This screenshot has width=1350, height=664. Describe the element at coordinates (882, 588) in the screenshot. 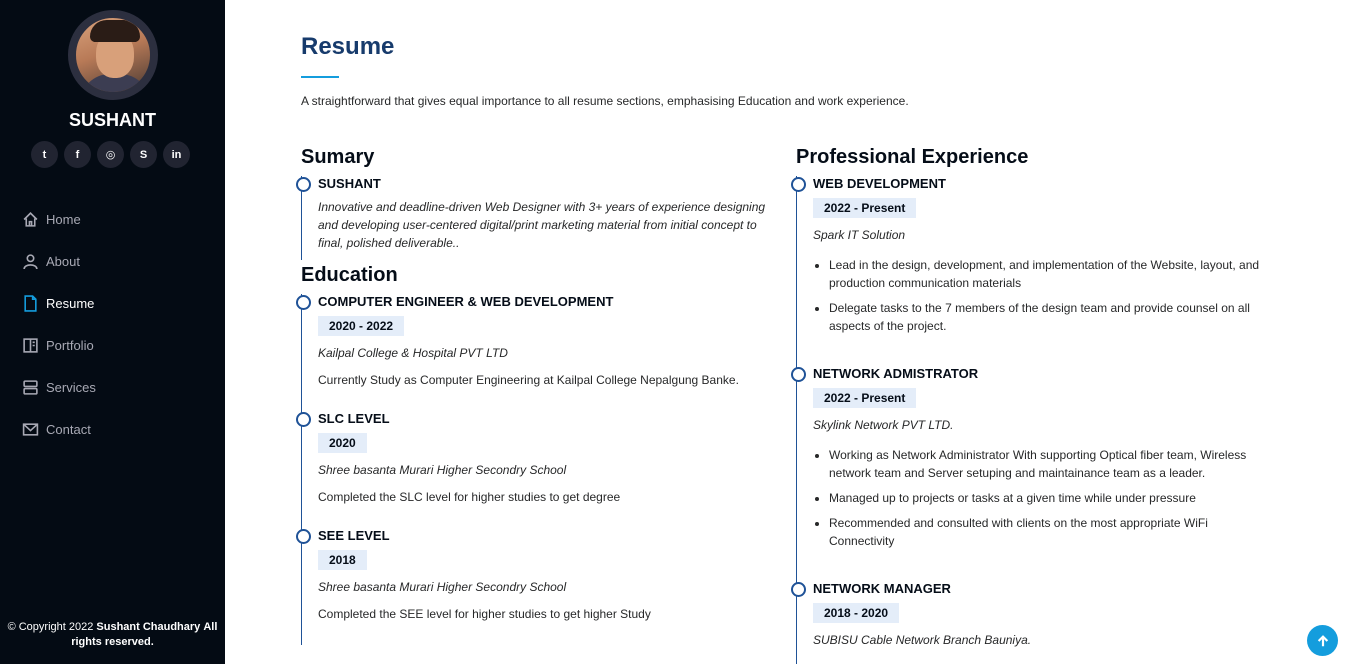

I see `experience-title: NETWORK MANAGER` at that location.